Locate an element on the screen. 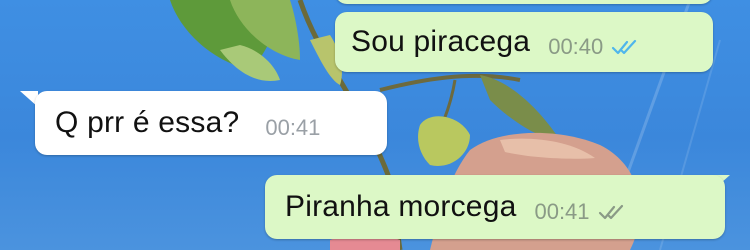 This screenshot has width=750, height=250. message-text: Sou piracega is located at coordinates (441, 41).